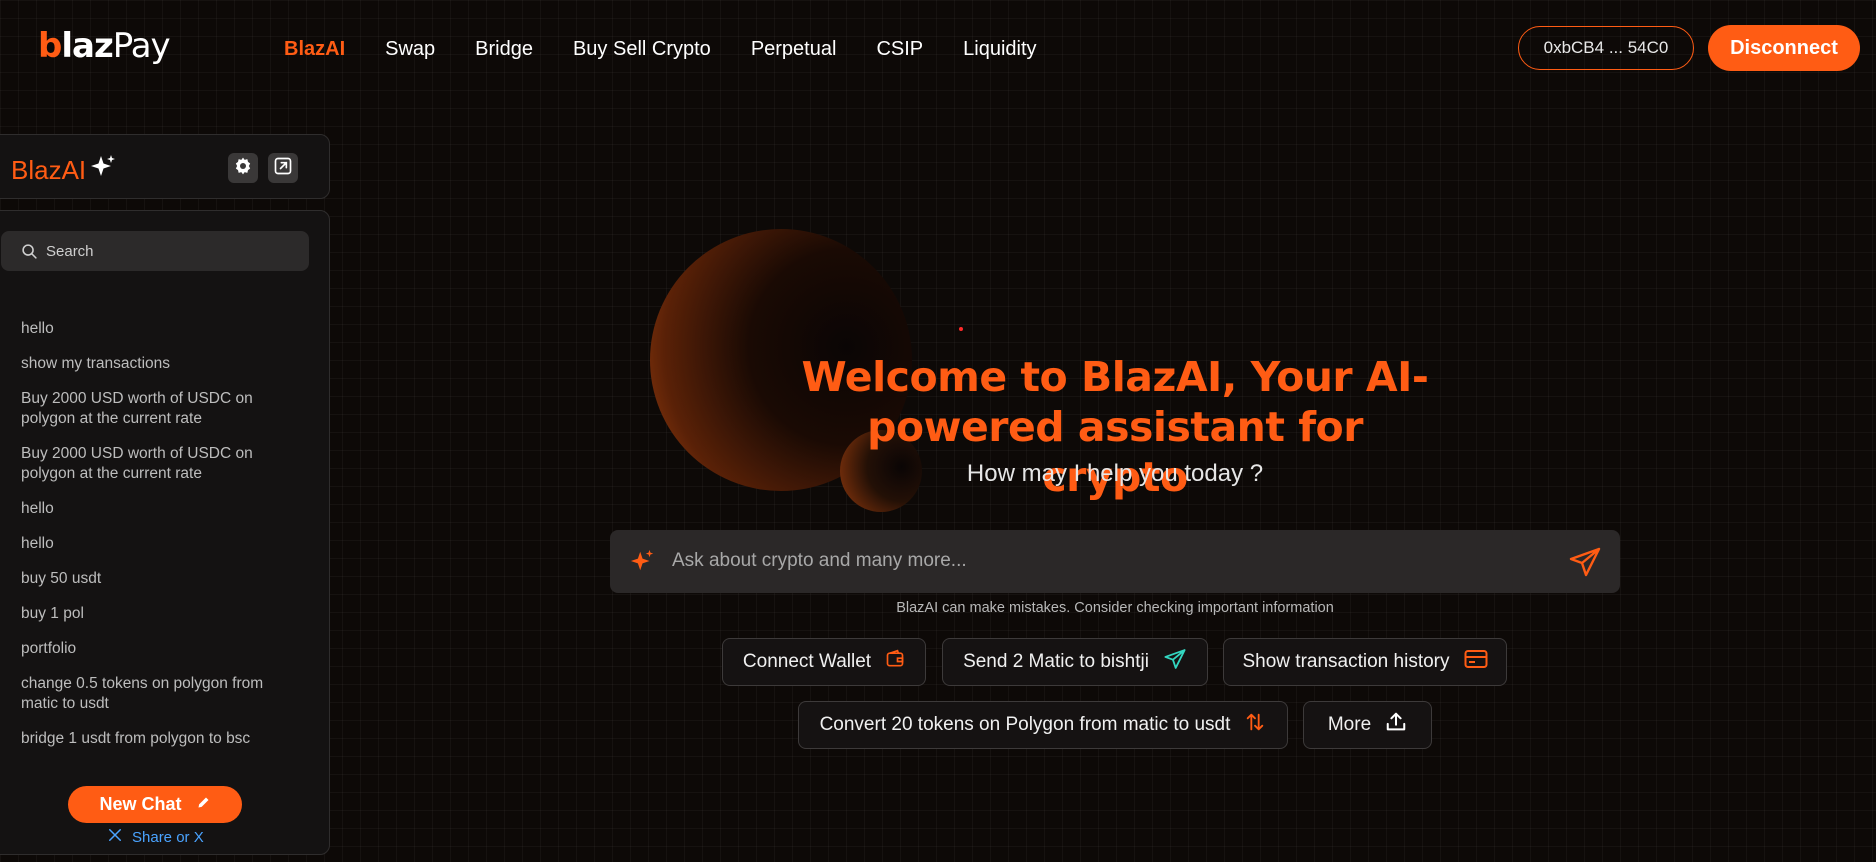 The width and height of the screenshot is (1876, 862). Describe the element at coordinates (961, 329) in the screenshot. I see `decorative-dot` at that location.